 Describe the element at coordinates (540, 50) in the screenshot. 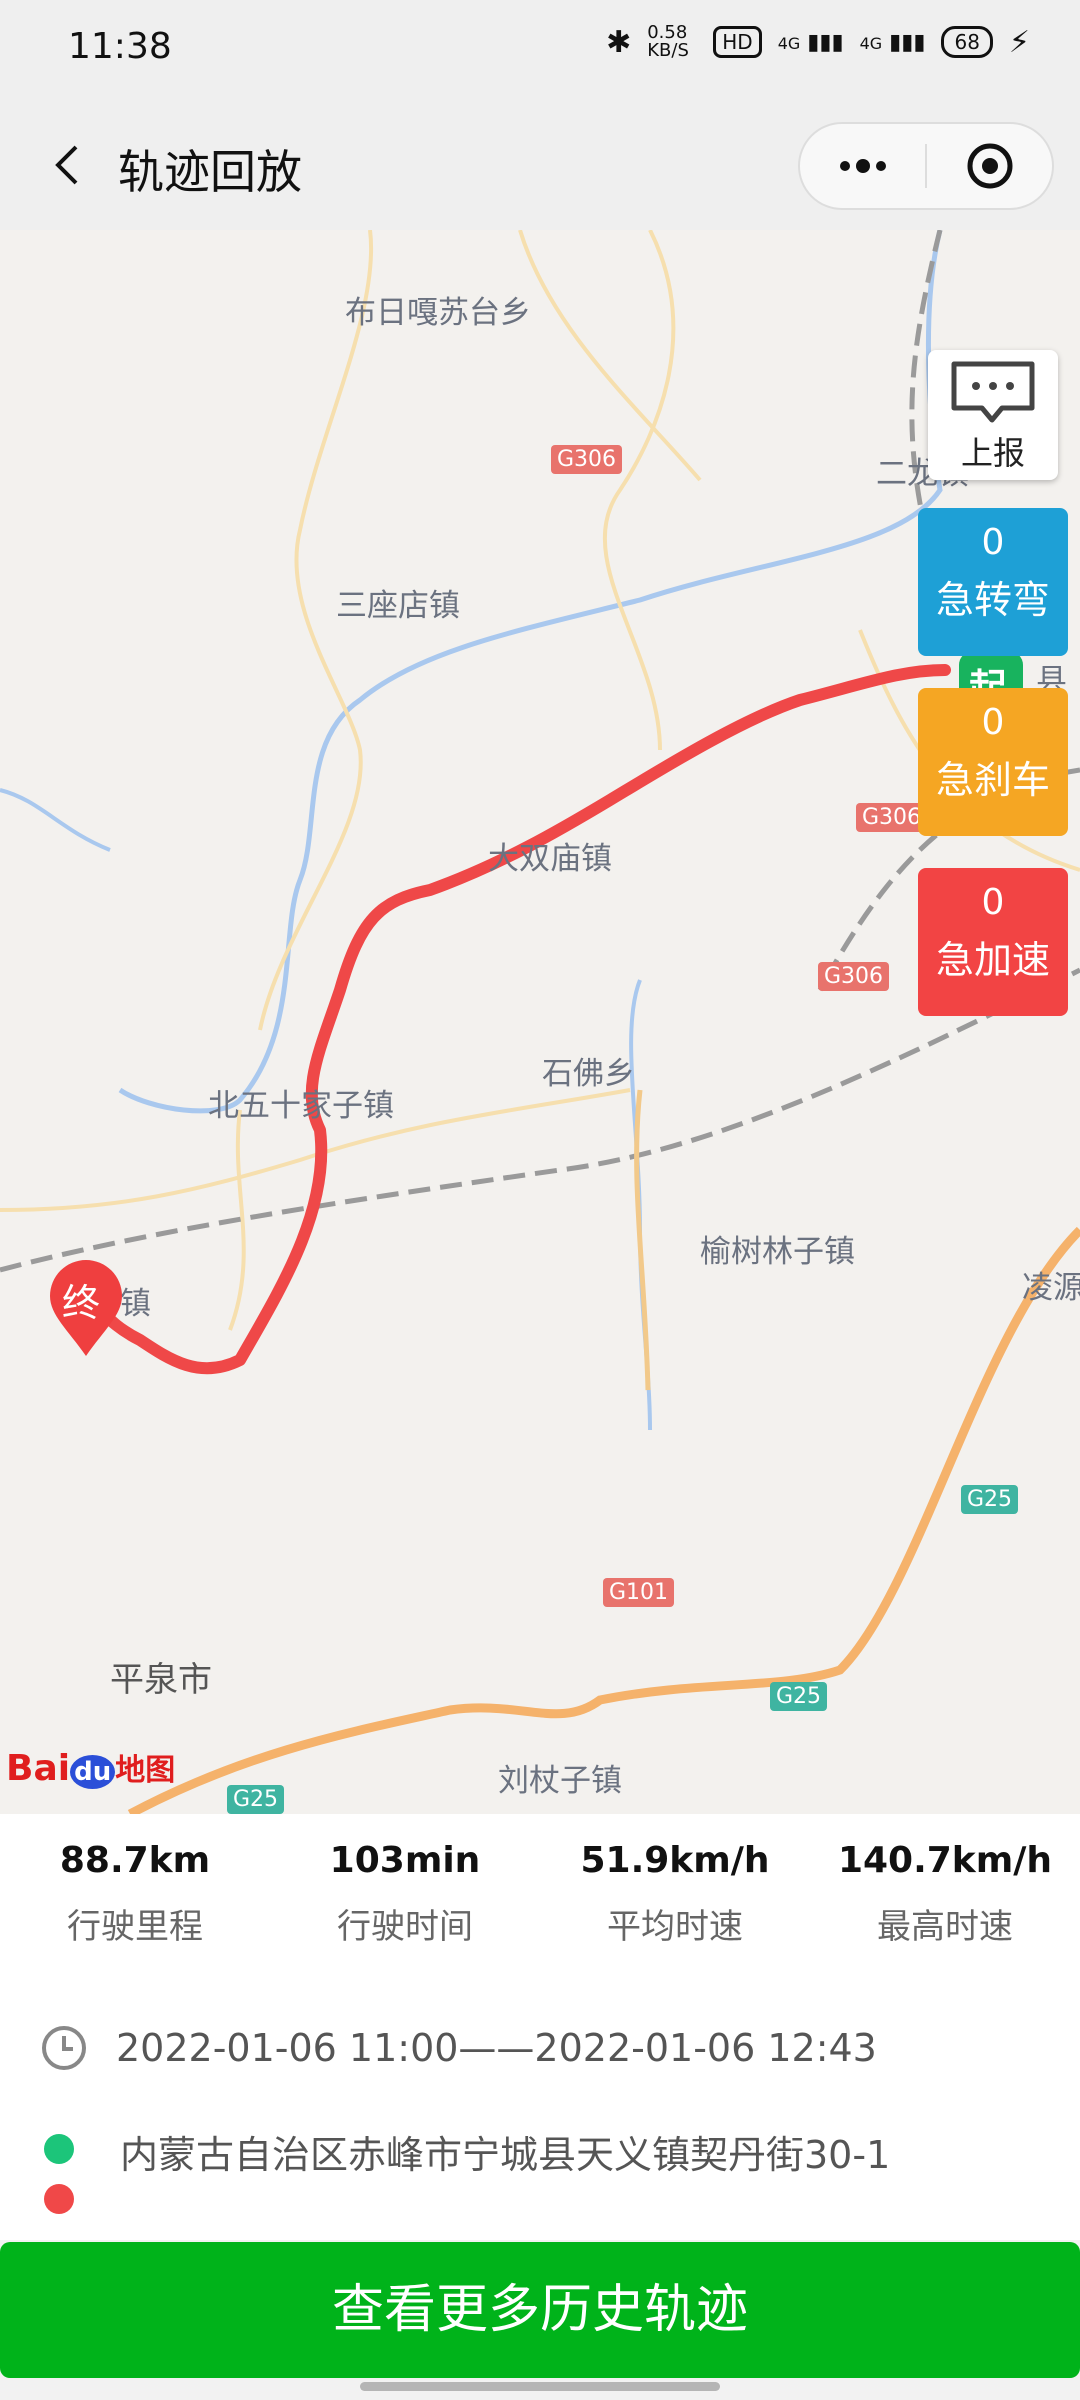

I see `status-bar: 11:38 ✱ 0.58 KB/S HD 4G ▮▮▮ 4G ▮▮▮ 68 ⚡` at that location.